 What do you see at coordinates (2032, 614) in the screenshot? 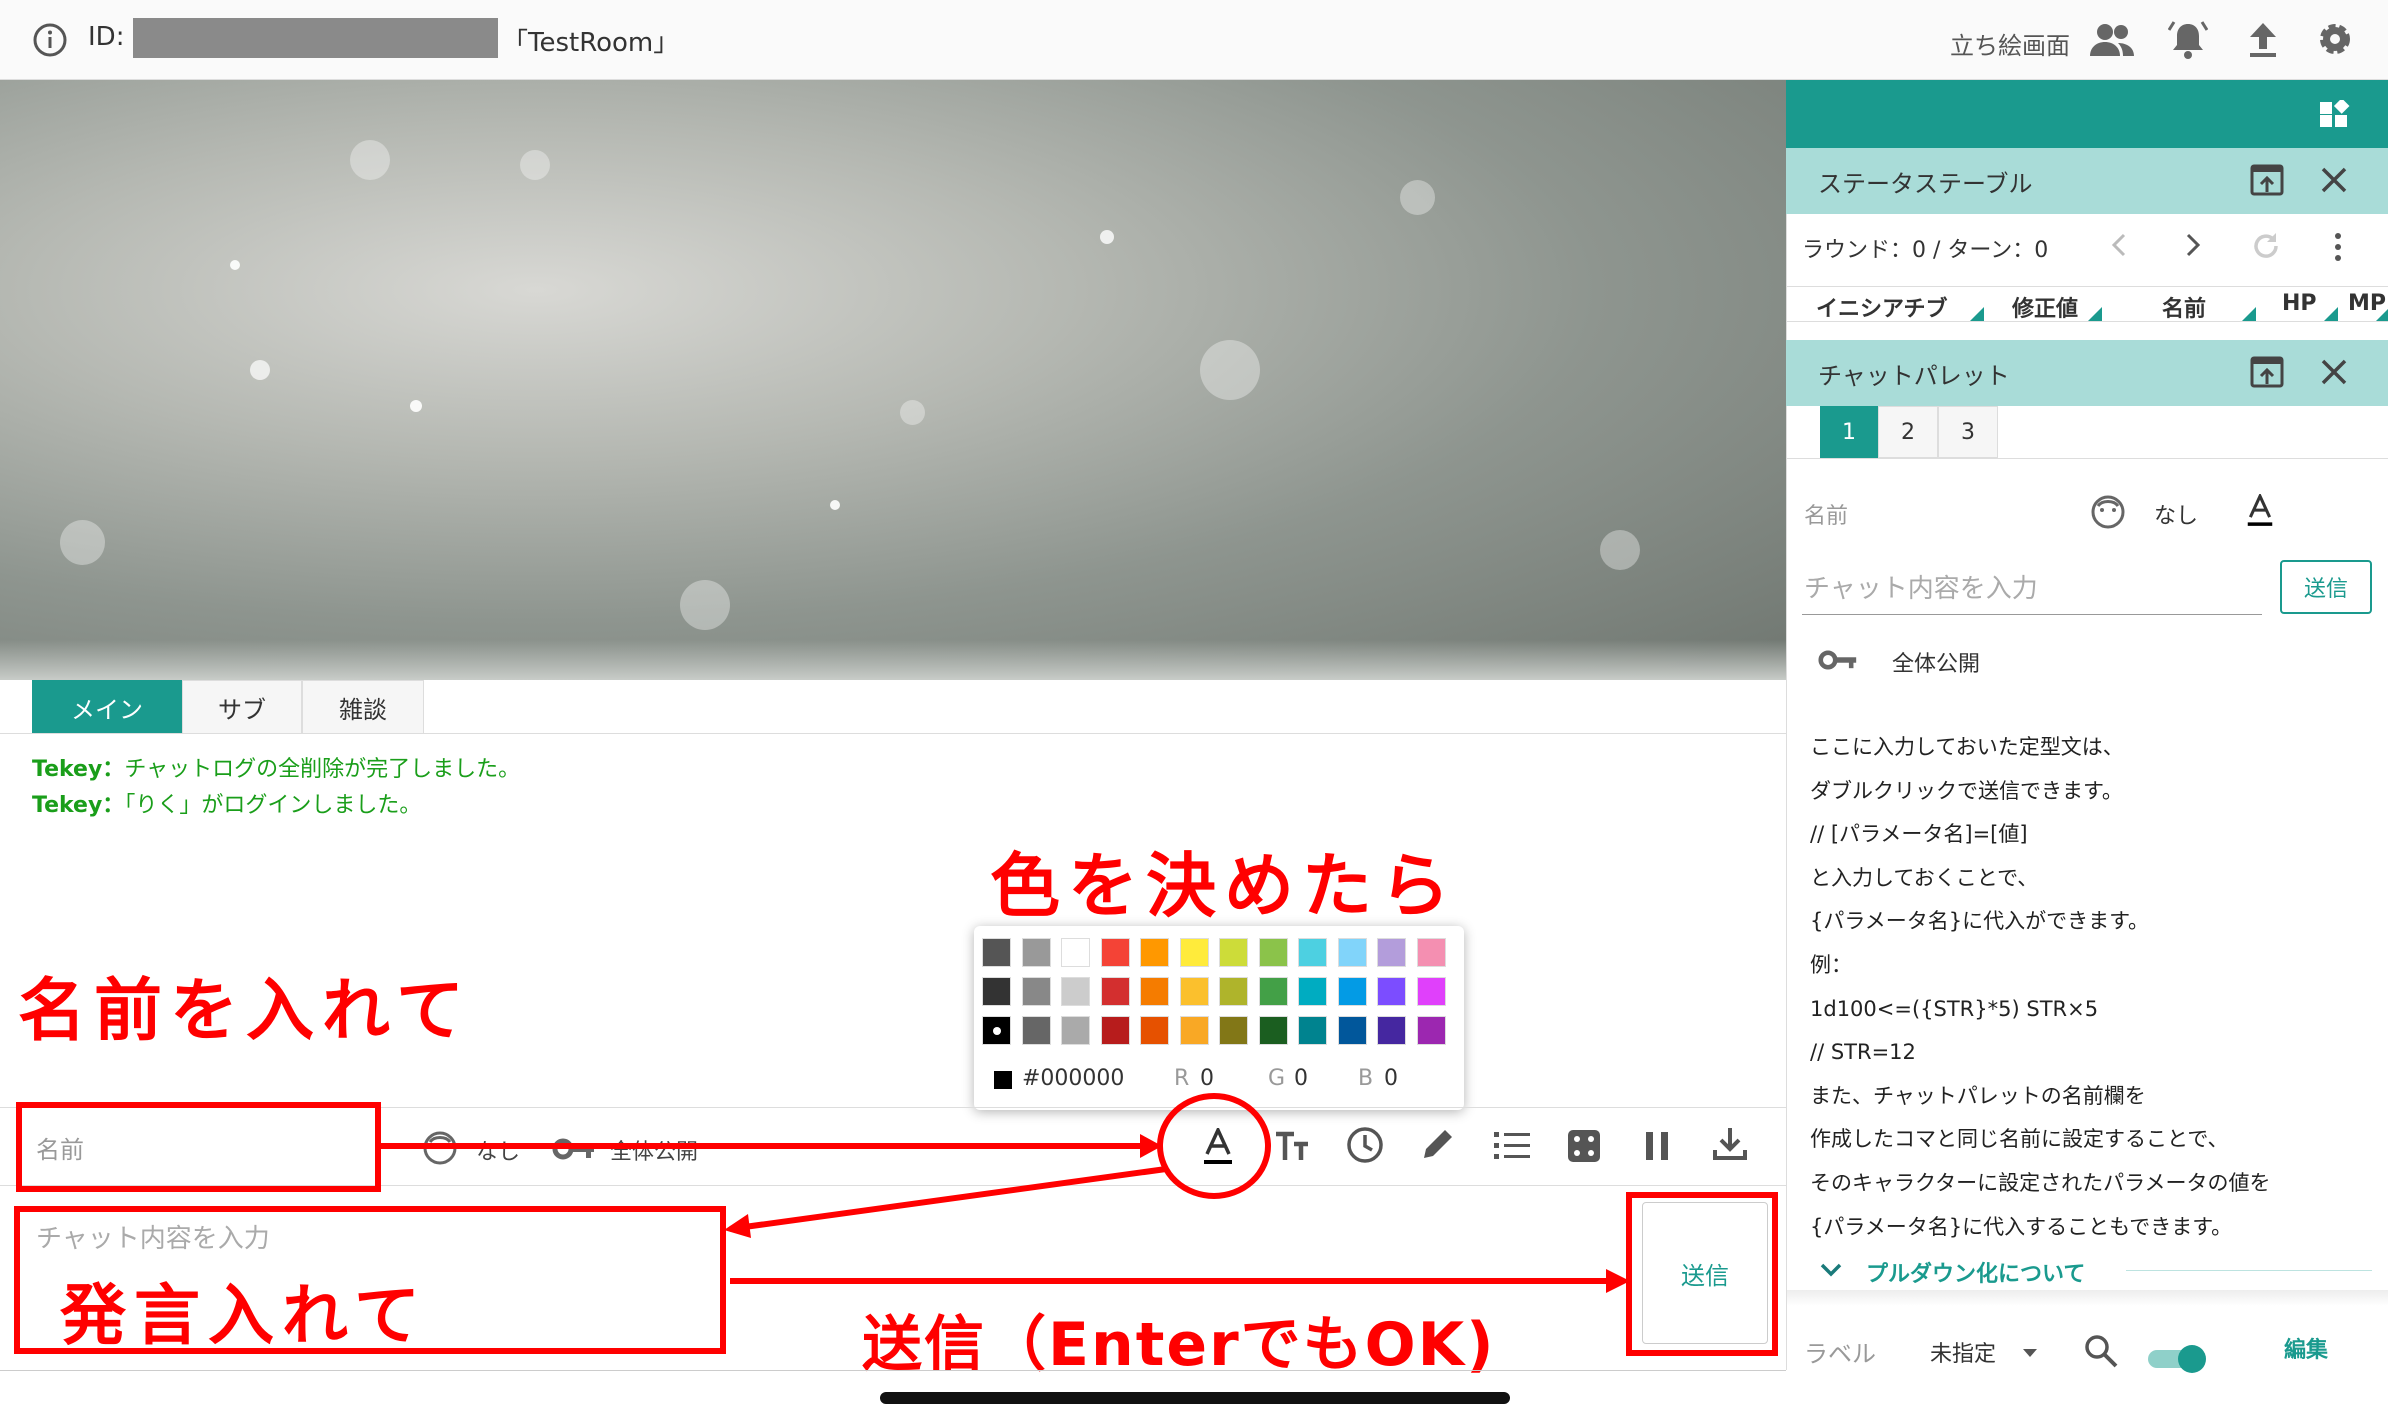
I see `palette-chat-underline` at bounding box center [2032, 614].